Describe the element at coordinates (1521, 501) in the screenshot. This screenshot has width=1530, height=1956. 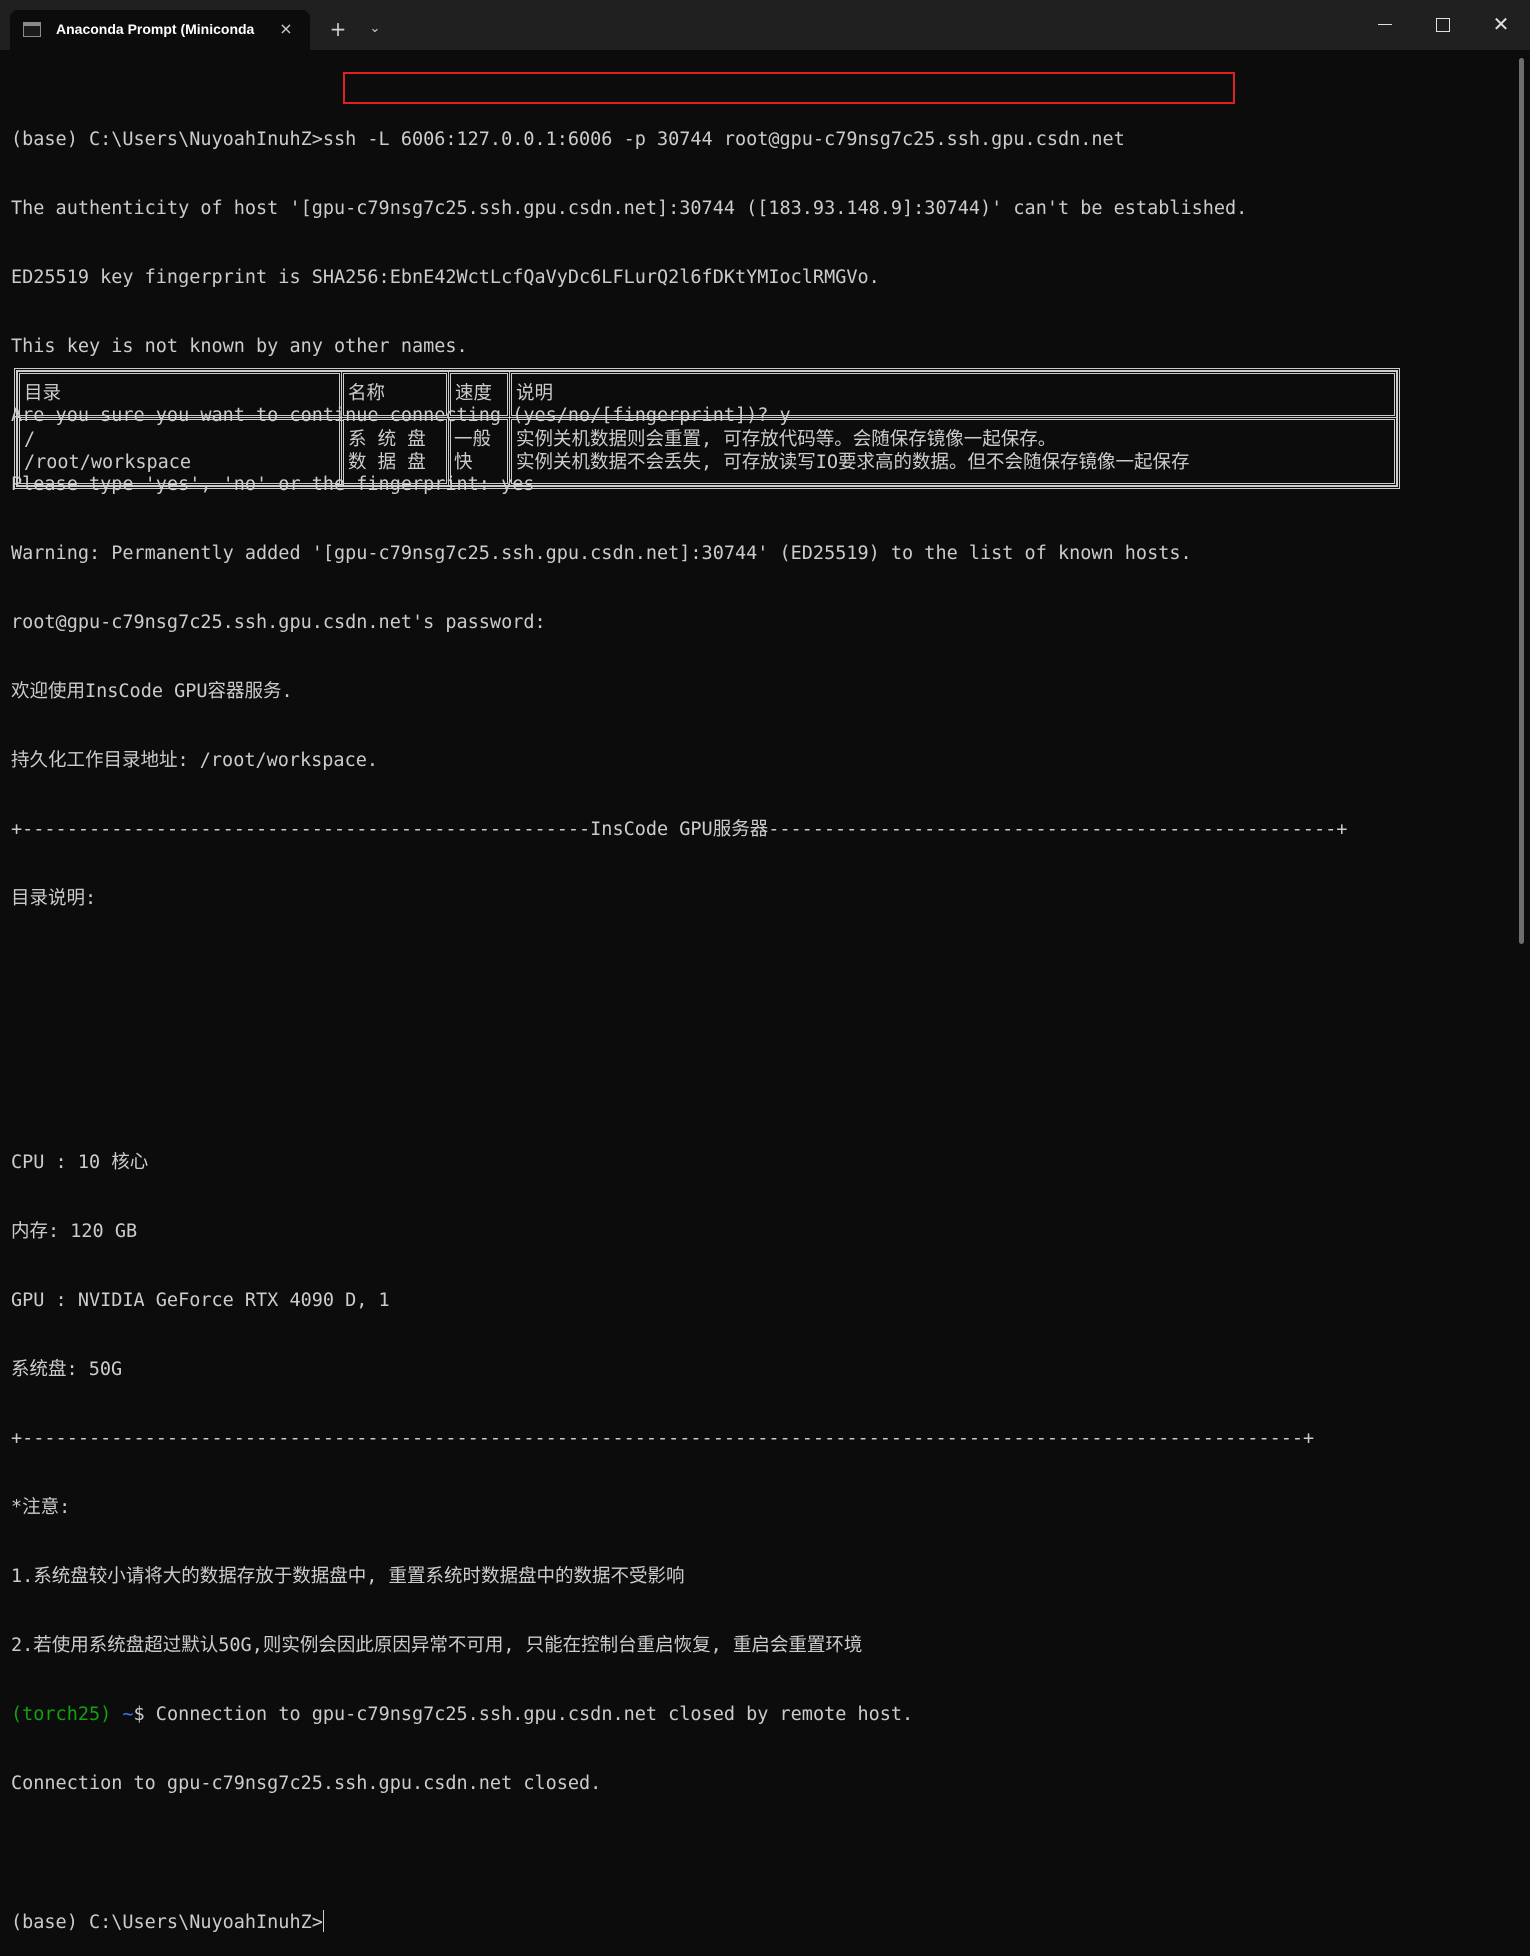
I see `scrollbar` at that location.